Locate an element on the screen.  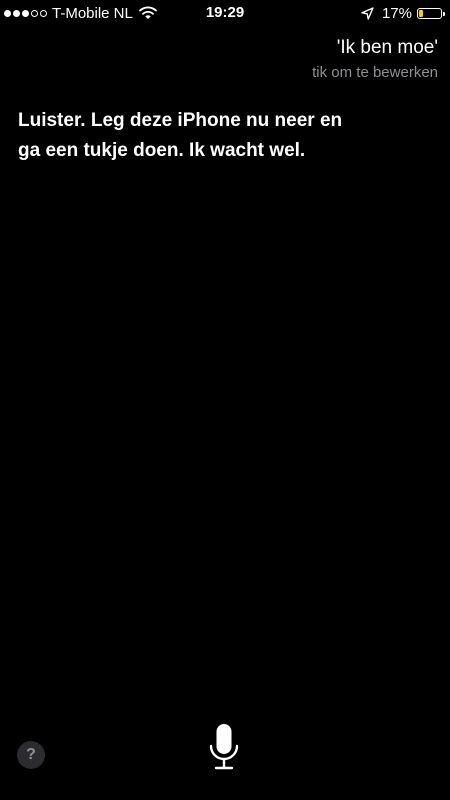
battery-level-fill is located at coordinates (421, 13).